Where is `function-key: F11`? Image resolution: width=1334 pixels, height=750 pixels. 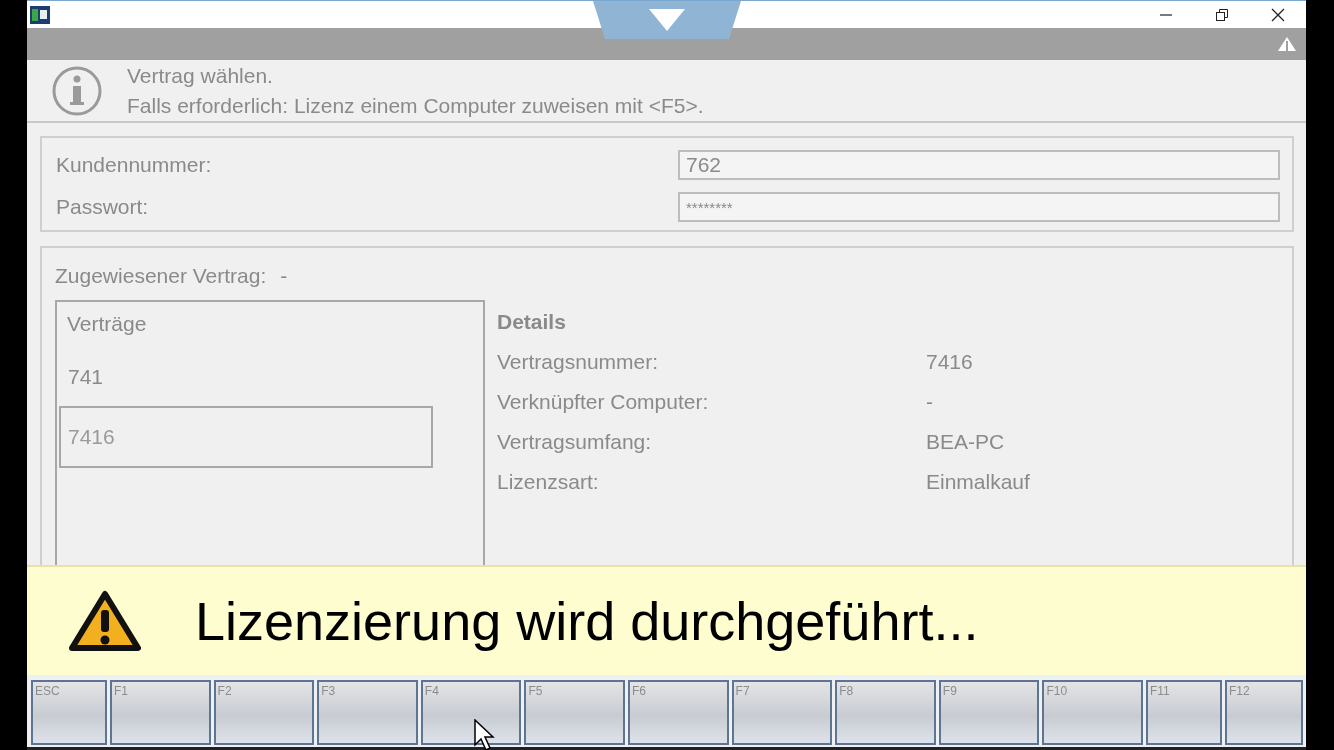
function-key: F11 is located at coordinates (1184, 712).